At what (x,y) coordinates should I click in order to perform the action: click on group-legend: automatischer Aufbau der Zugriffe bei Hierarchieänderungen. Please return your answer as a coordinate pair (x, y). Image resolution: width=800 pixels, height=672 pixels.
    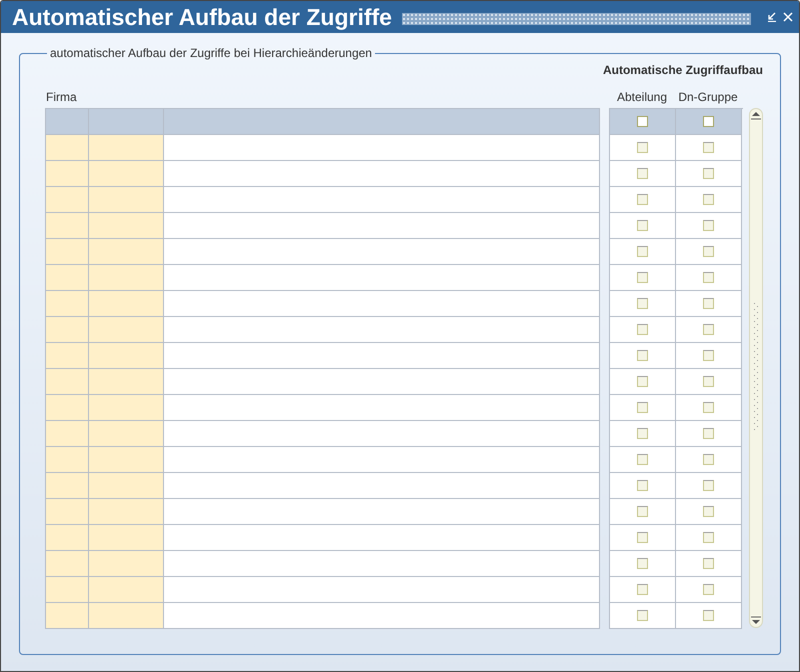
    Looking at the image, I should click on (211, 53).